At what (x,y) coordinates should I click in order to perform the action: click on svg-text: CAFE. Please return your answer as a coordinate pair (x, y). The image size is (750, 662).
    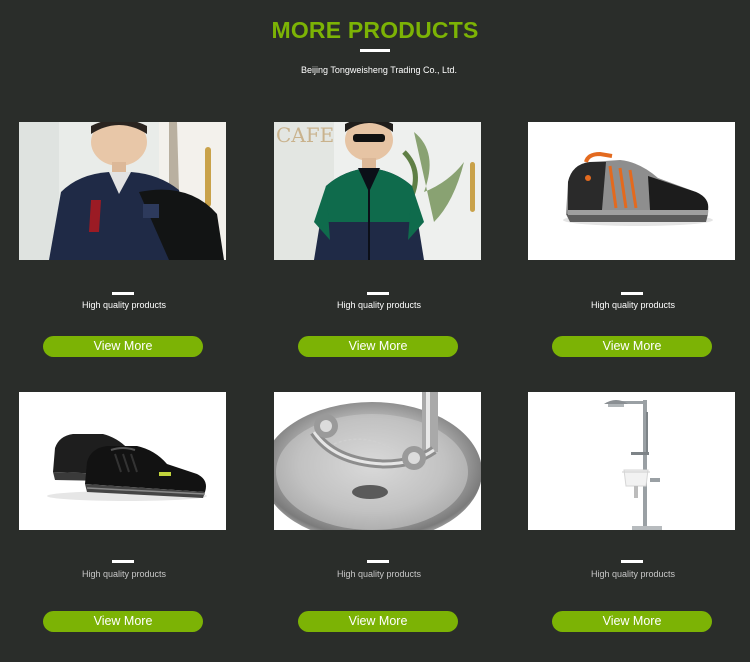
    Looking at the image, I should click on (305, 135).